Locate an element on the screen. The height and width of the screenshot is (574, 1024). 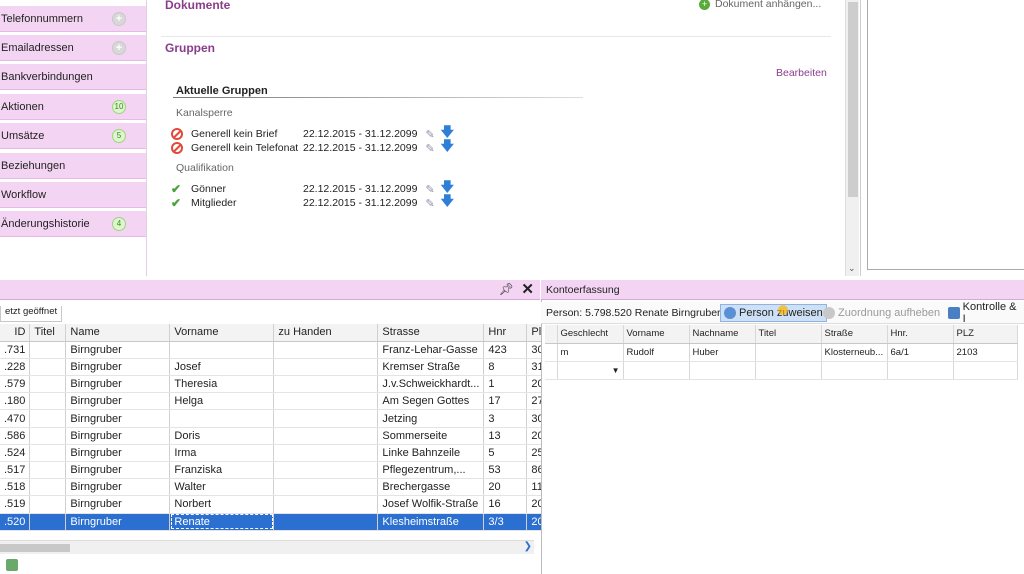
column-header: Strasse is located at coordinates (431, 333).